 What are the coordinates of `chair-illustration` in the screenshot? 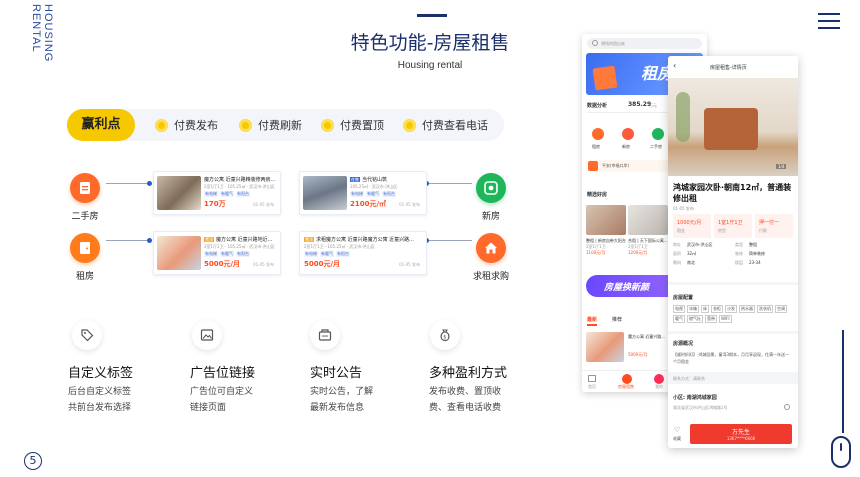 It's located at (731, 129).